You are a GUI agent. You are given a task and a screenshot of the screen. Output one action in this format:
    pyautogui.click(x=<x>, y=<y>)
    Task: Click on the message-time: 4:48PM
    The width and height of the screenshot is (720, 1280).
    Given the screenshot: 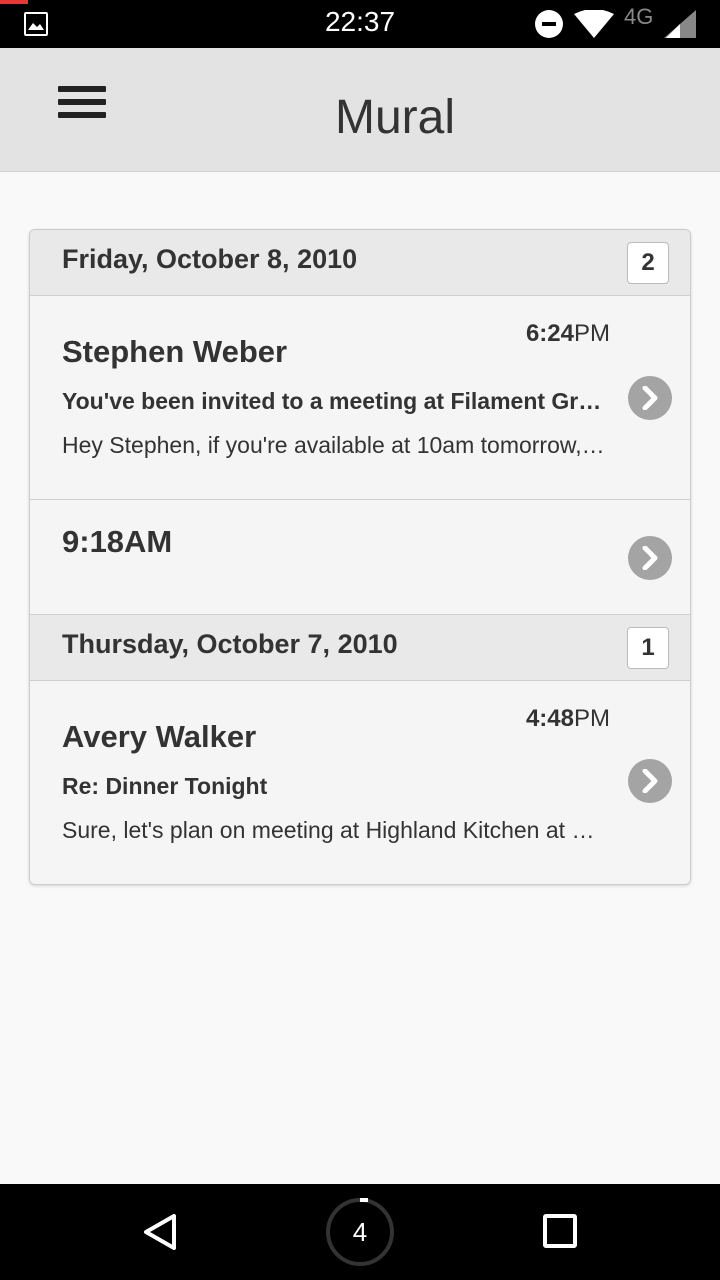 What is the action you would take?
    pyautogui.click(x=567, y=718)
    